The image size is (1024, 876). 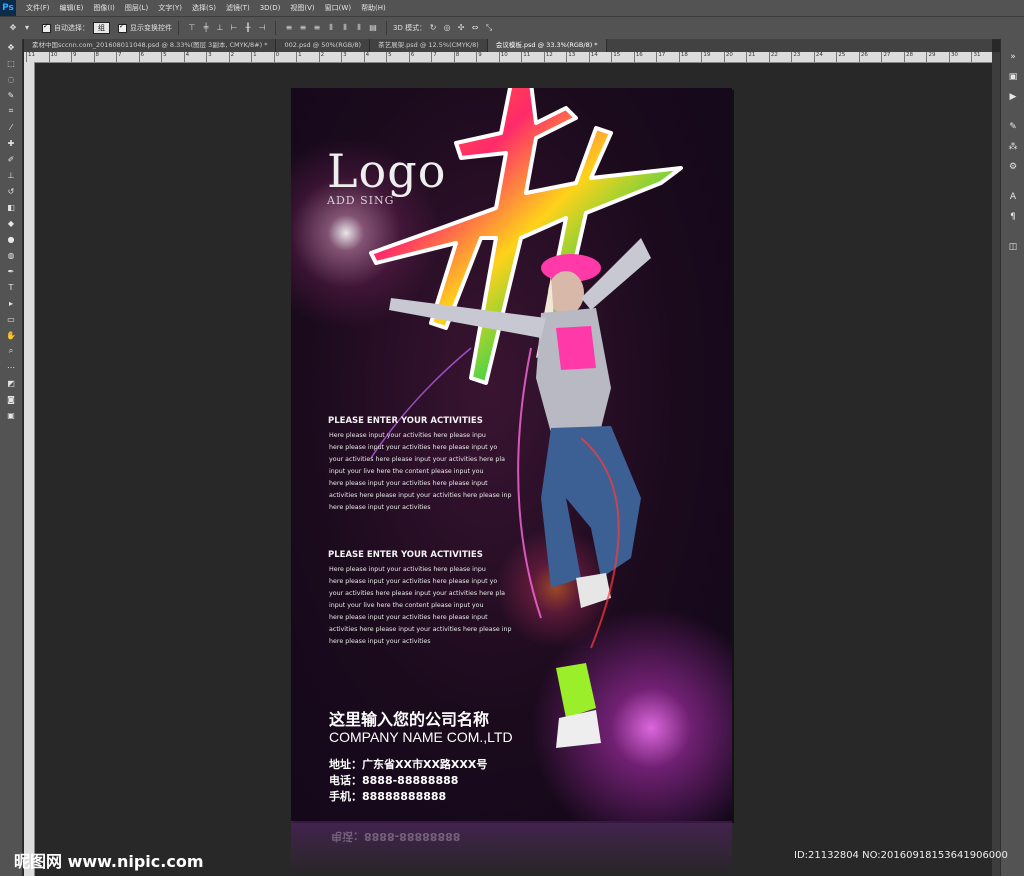 What do you see at coordinates (1012, 167) in the screenshot?
I see `adjustments-panel-icon: ⚙` at bounding box center [1012, 167].